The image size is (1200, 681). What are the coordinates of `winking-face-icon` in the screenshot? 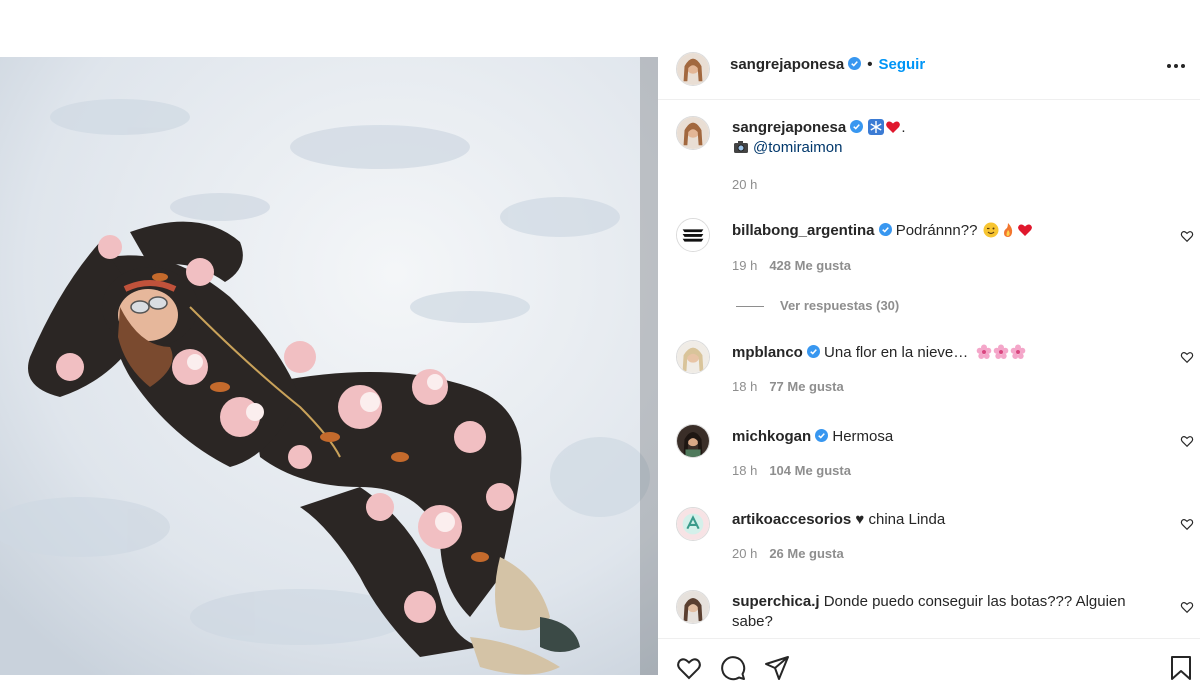 It's located at (991, 230).